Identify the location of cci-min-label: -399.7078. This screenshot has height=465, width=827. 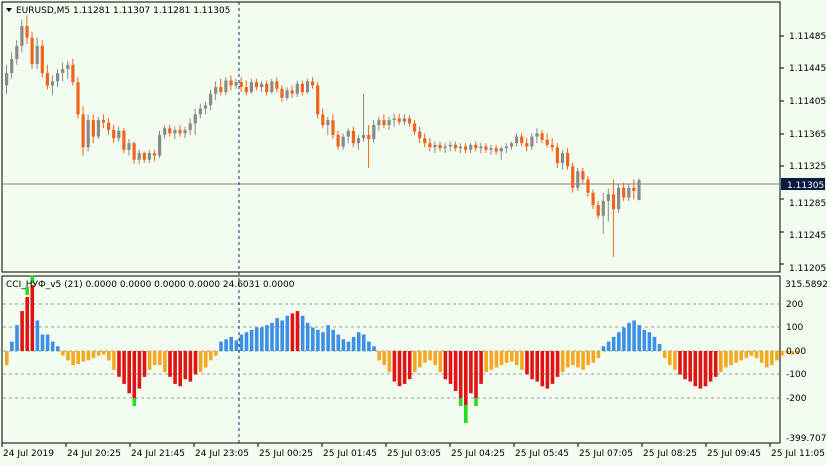
(806, 439).